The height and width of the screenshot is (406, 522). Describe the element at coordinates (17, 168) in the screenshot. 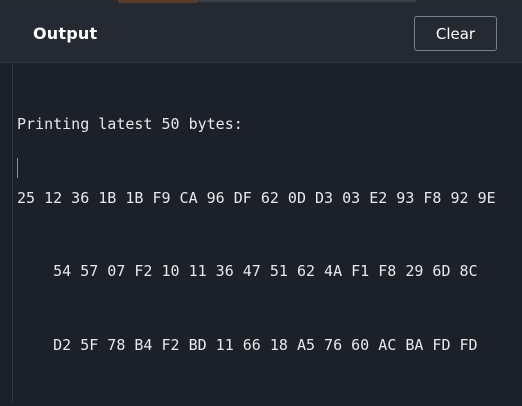

I see `text-cursor` at that location.